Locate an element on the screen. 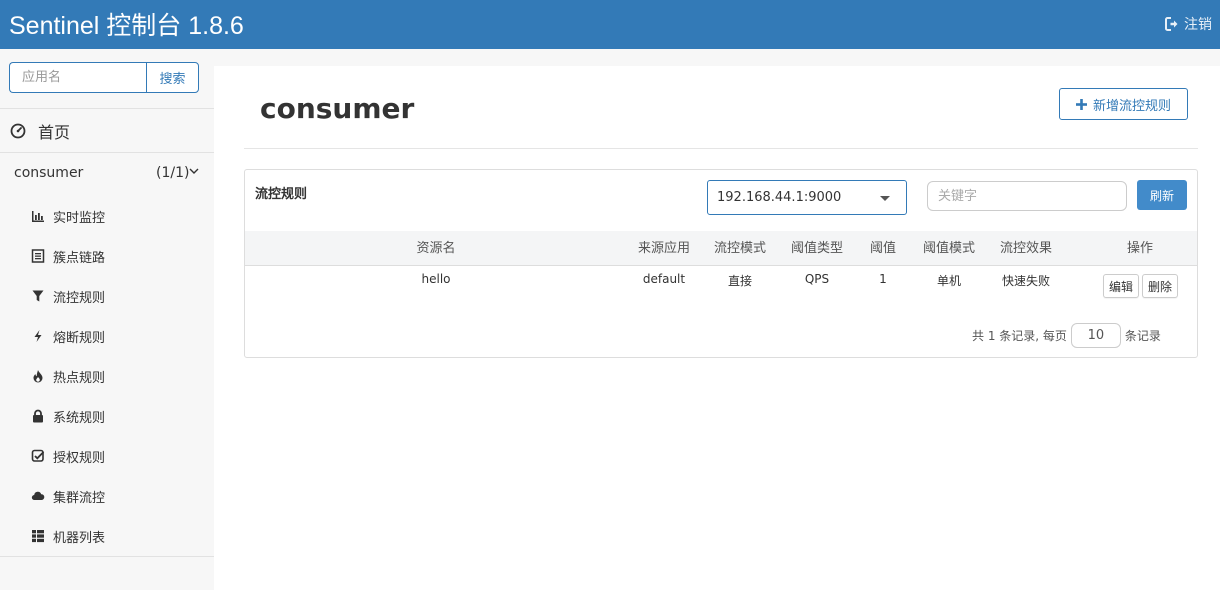  sidebar-item-flow: 流控规则 is located at coordinates (107, 296).